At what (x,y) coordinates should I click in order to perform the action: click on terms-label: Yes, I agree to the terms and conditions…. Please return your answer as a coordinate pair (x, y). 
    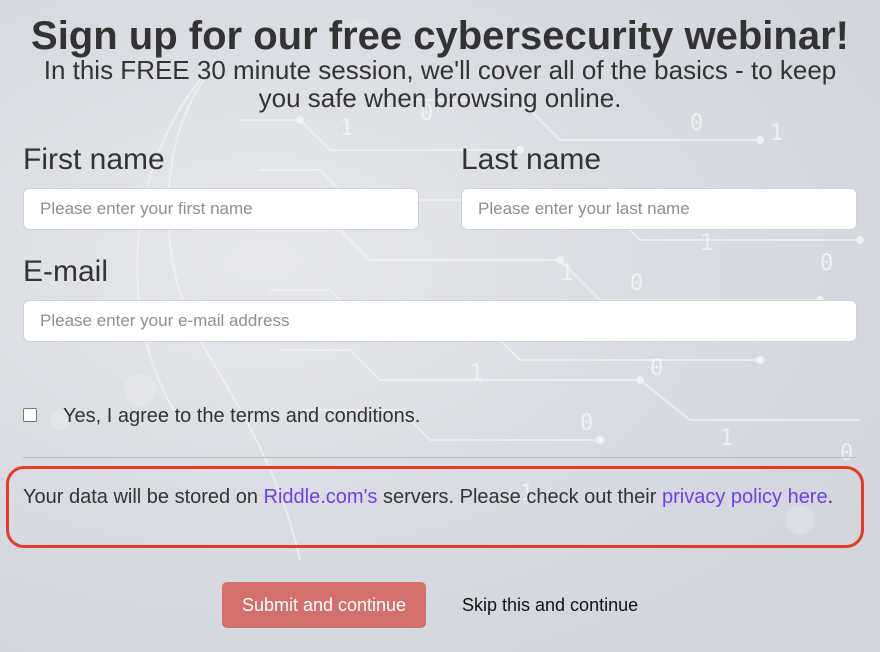
    Looking at the image, I should click on (241, 416).